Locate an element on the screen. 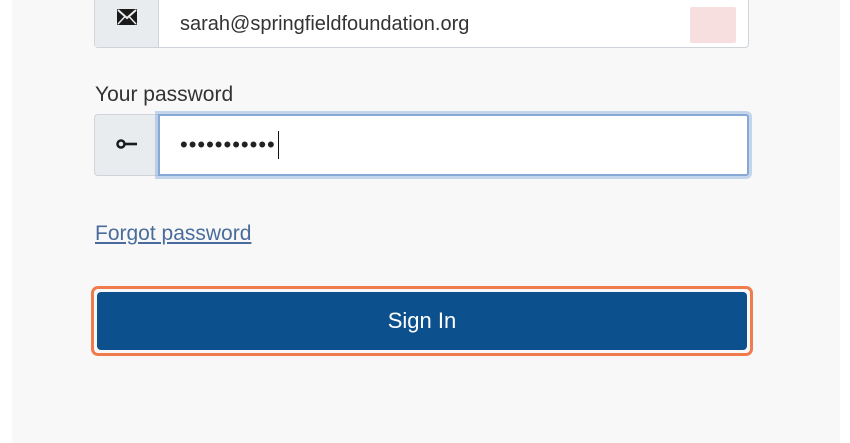 The height and width of the screenshot is (443, 850). email-field: sarah@springfieldfoundation.org is located at coordinates (453, 23).